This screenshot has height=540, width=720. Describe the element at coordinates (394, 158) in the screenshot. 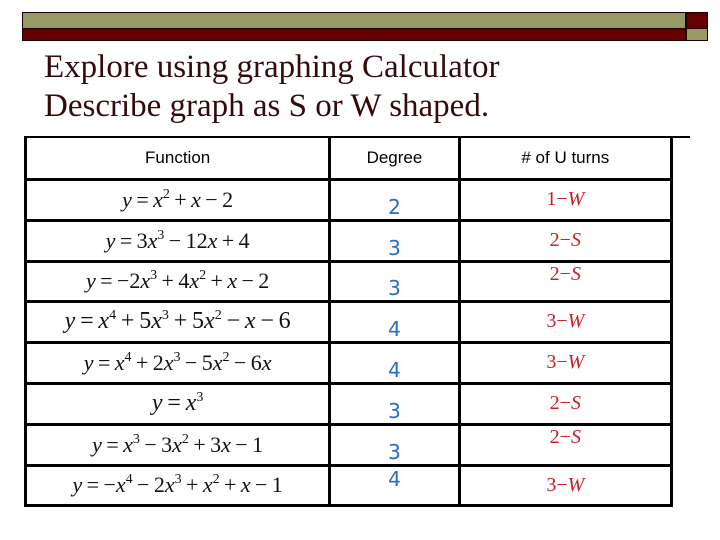

I see `header-degree: Degree` at that location.